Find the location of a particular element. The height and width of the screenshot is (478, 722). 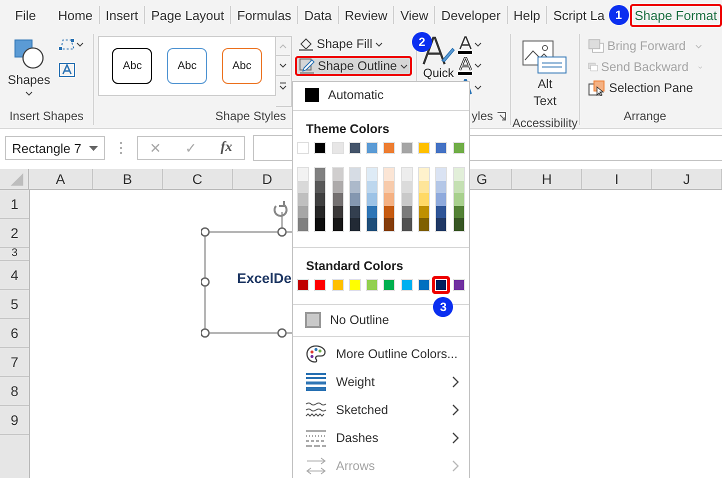

group-label: yles is located at coordinates (482, 116).